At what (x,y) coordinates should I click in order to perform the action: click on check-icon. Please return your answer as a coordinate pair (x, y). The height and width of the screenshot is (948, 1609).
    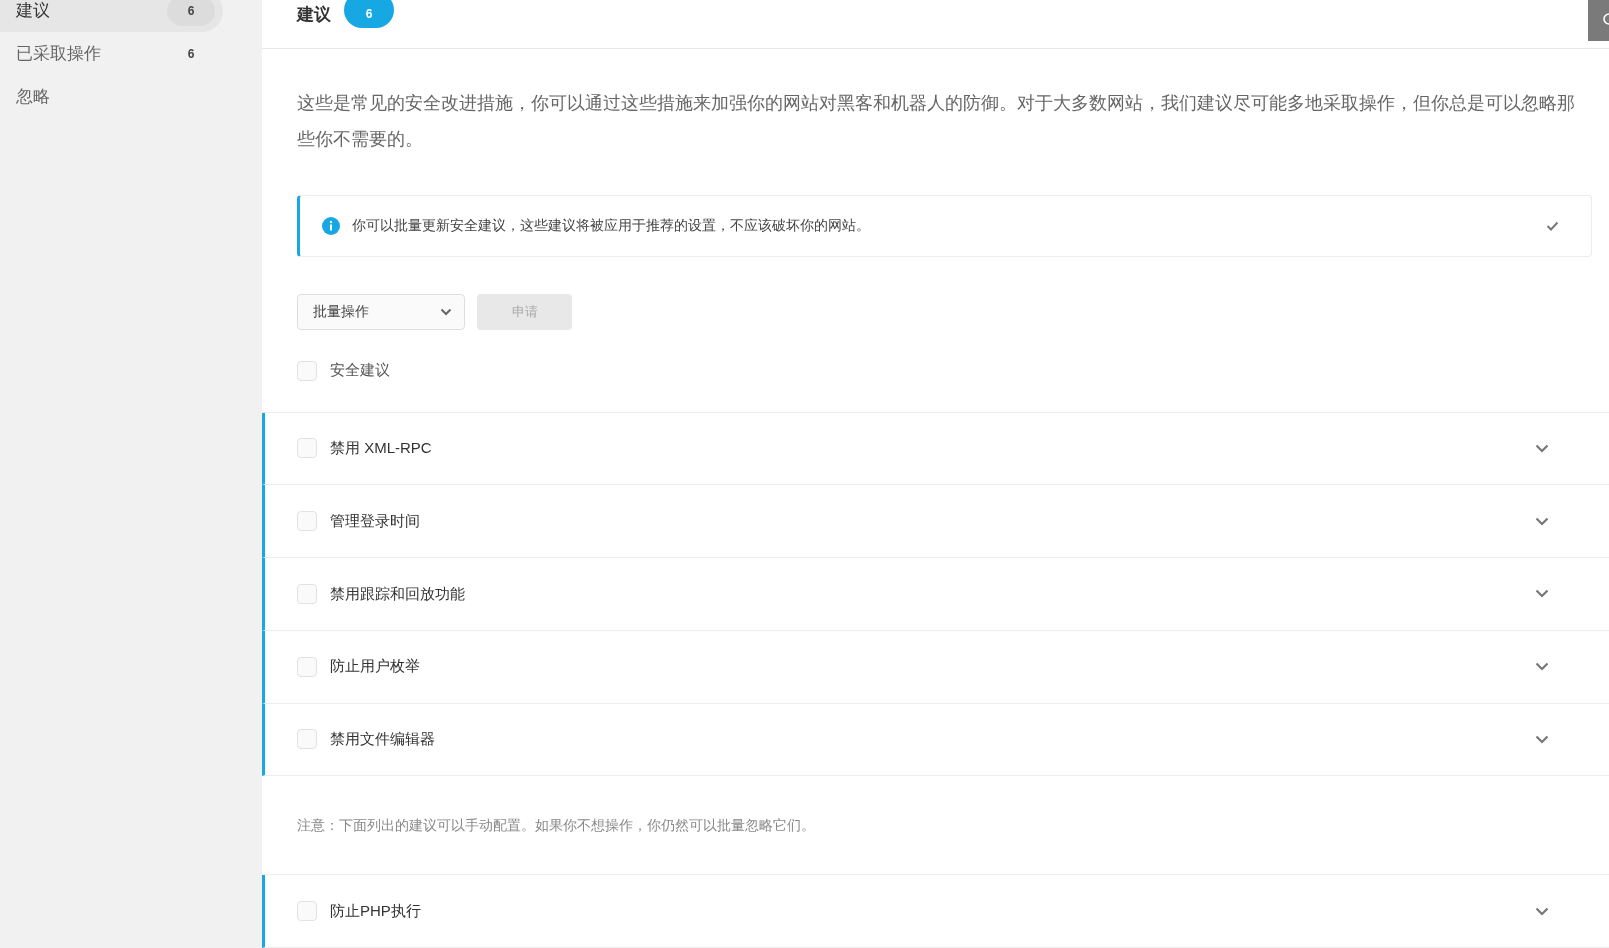
    Looking at the image, I should click on (1552, 225).